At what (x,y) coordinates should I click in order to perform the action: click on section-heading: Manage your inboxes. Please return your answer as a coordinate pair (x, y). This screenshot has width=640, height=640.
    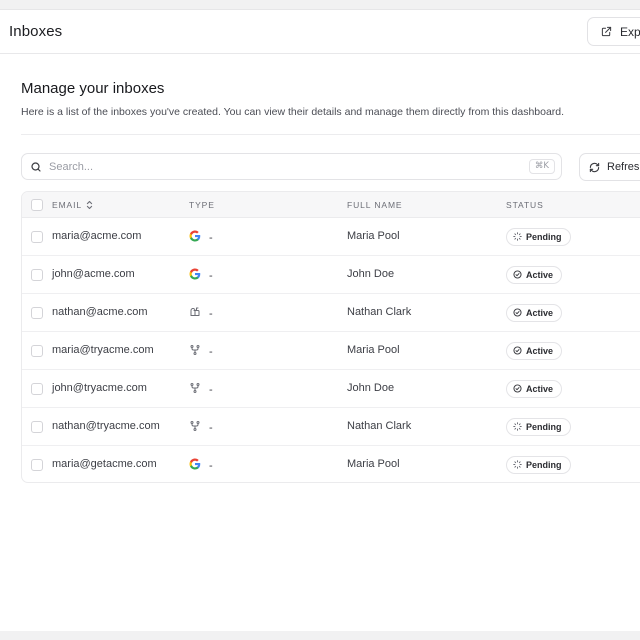
    Looking at the image, I should click on (93, 88).